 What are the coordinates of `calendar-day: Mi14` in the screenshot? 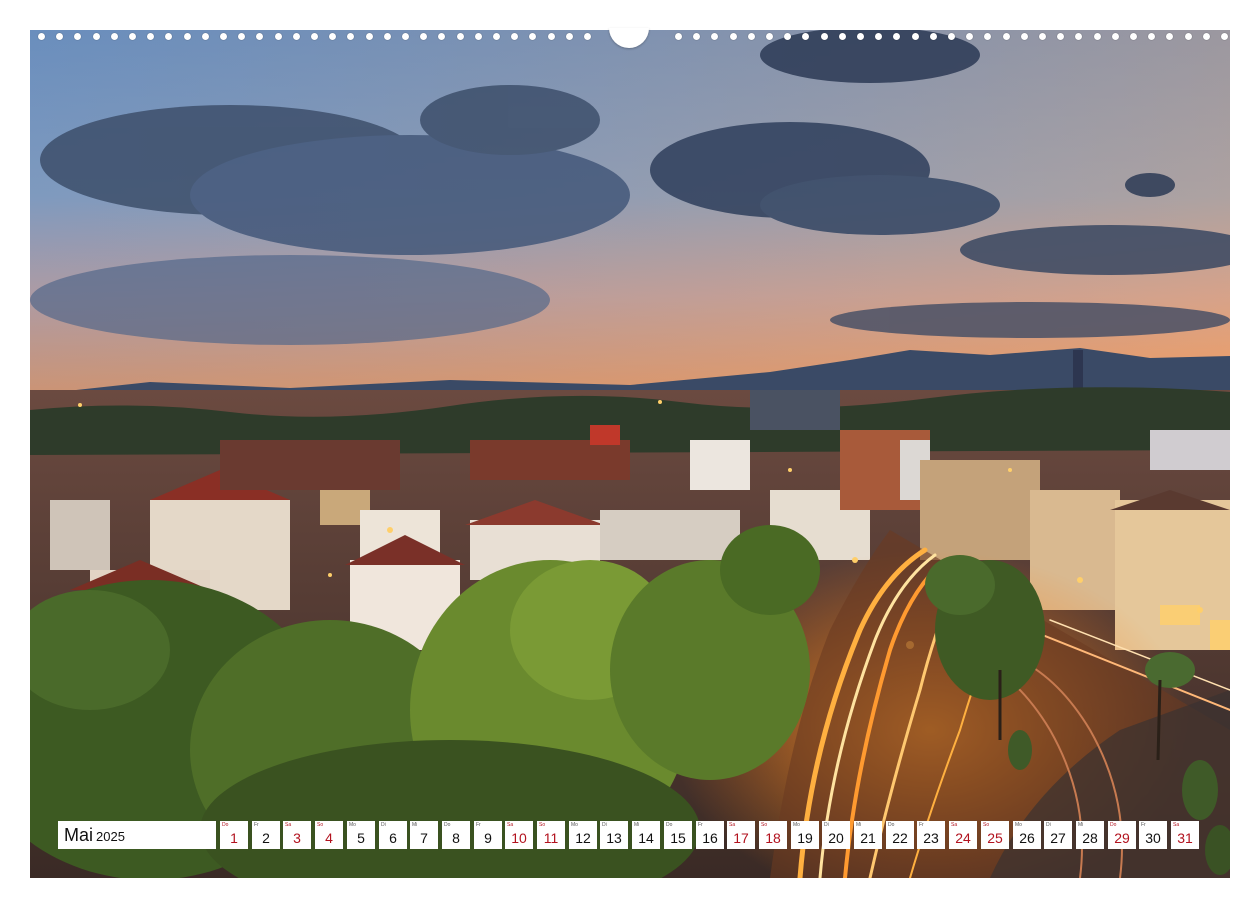 It's located at (646, 835).